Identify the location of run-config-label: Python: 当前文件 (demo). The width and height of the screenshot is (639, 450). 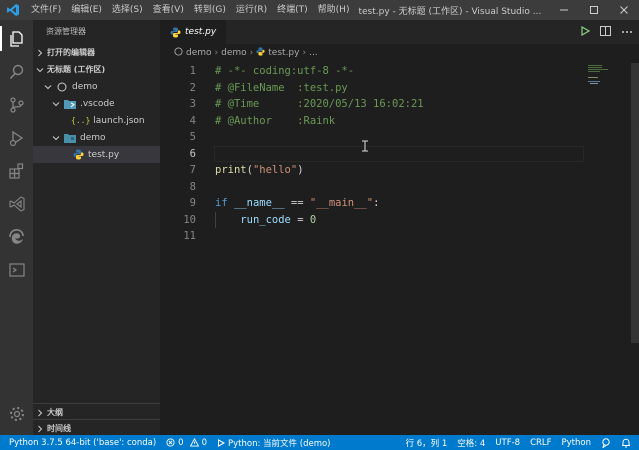
(279, 443).